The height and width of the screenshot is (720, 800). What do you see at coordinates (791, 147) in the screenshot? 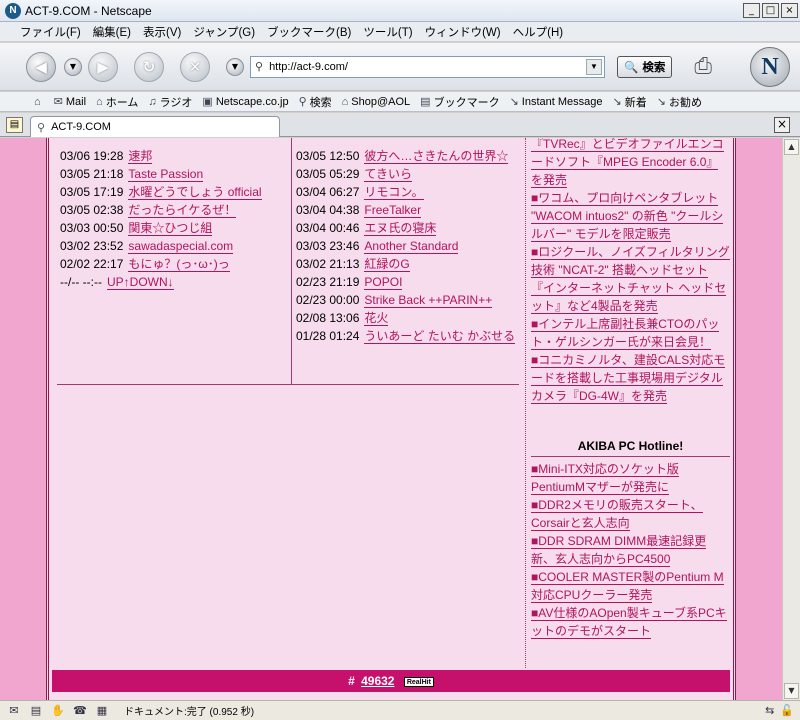
I see `scroll-up-arrow: ▲` at bounding box center [791, 147].